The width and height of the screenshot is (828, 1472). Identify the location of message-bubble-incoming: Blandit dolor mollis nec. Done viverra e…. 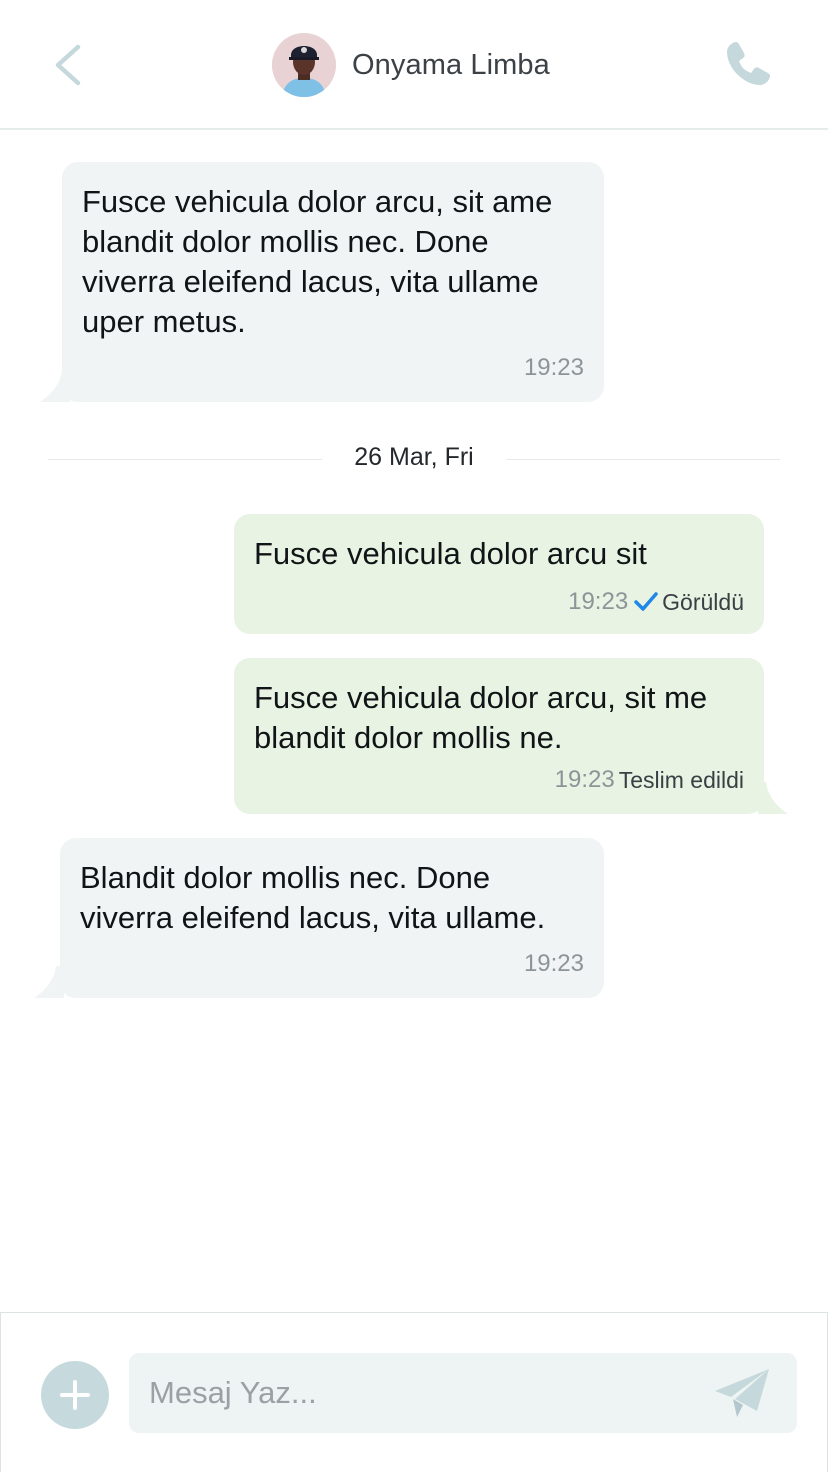
(319, 918).